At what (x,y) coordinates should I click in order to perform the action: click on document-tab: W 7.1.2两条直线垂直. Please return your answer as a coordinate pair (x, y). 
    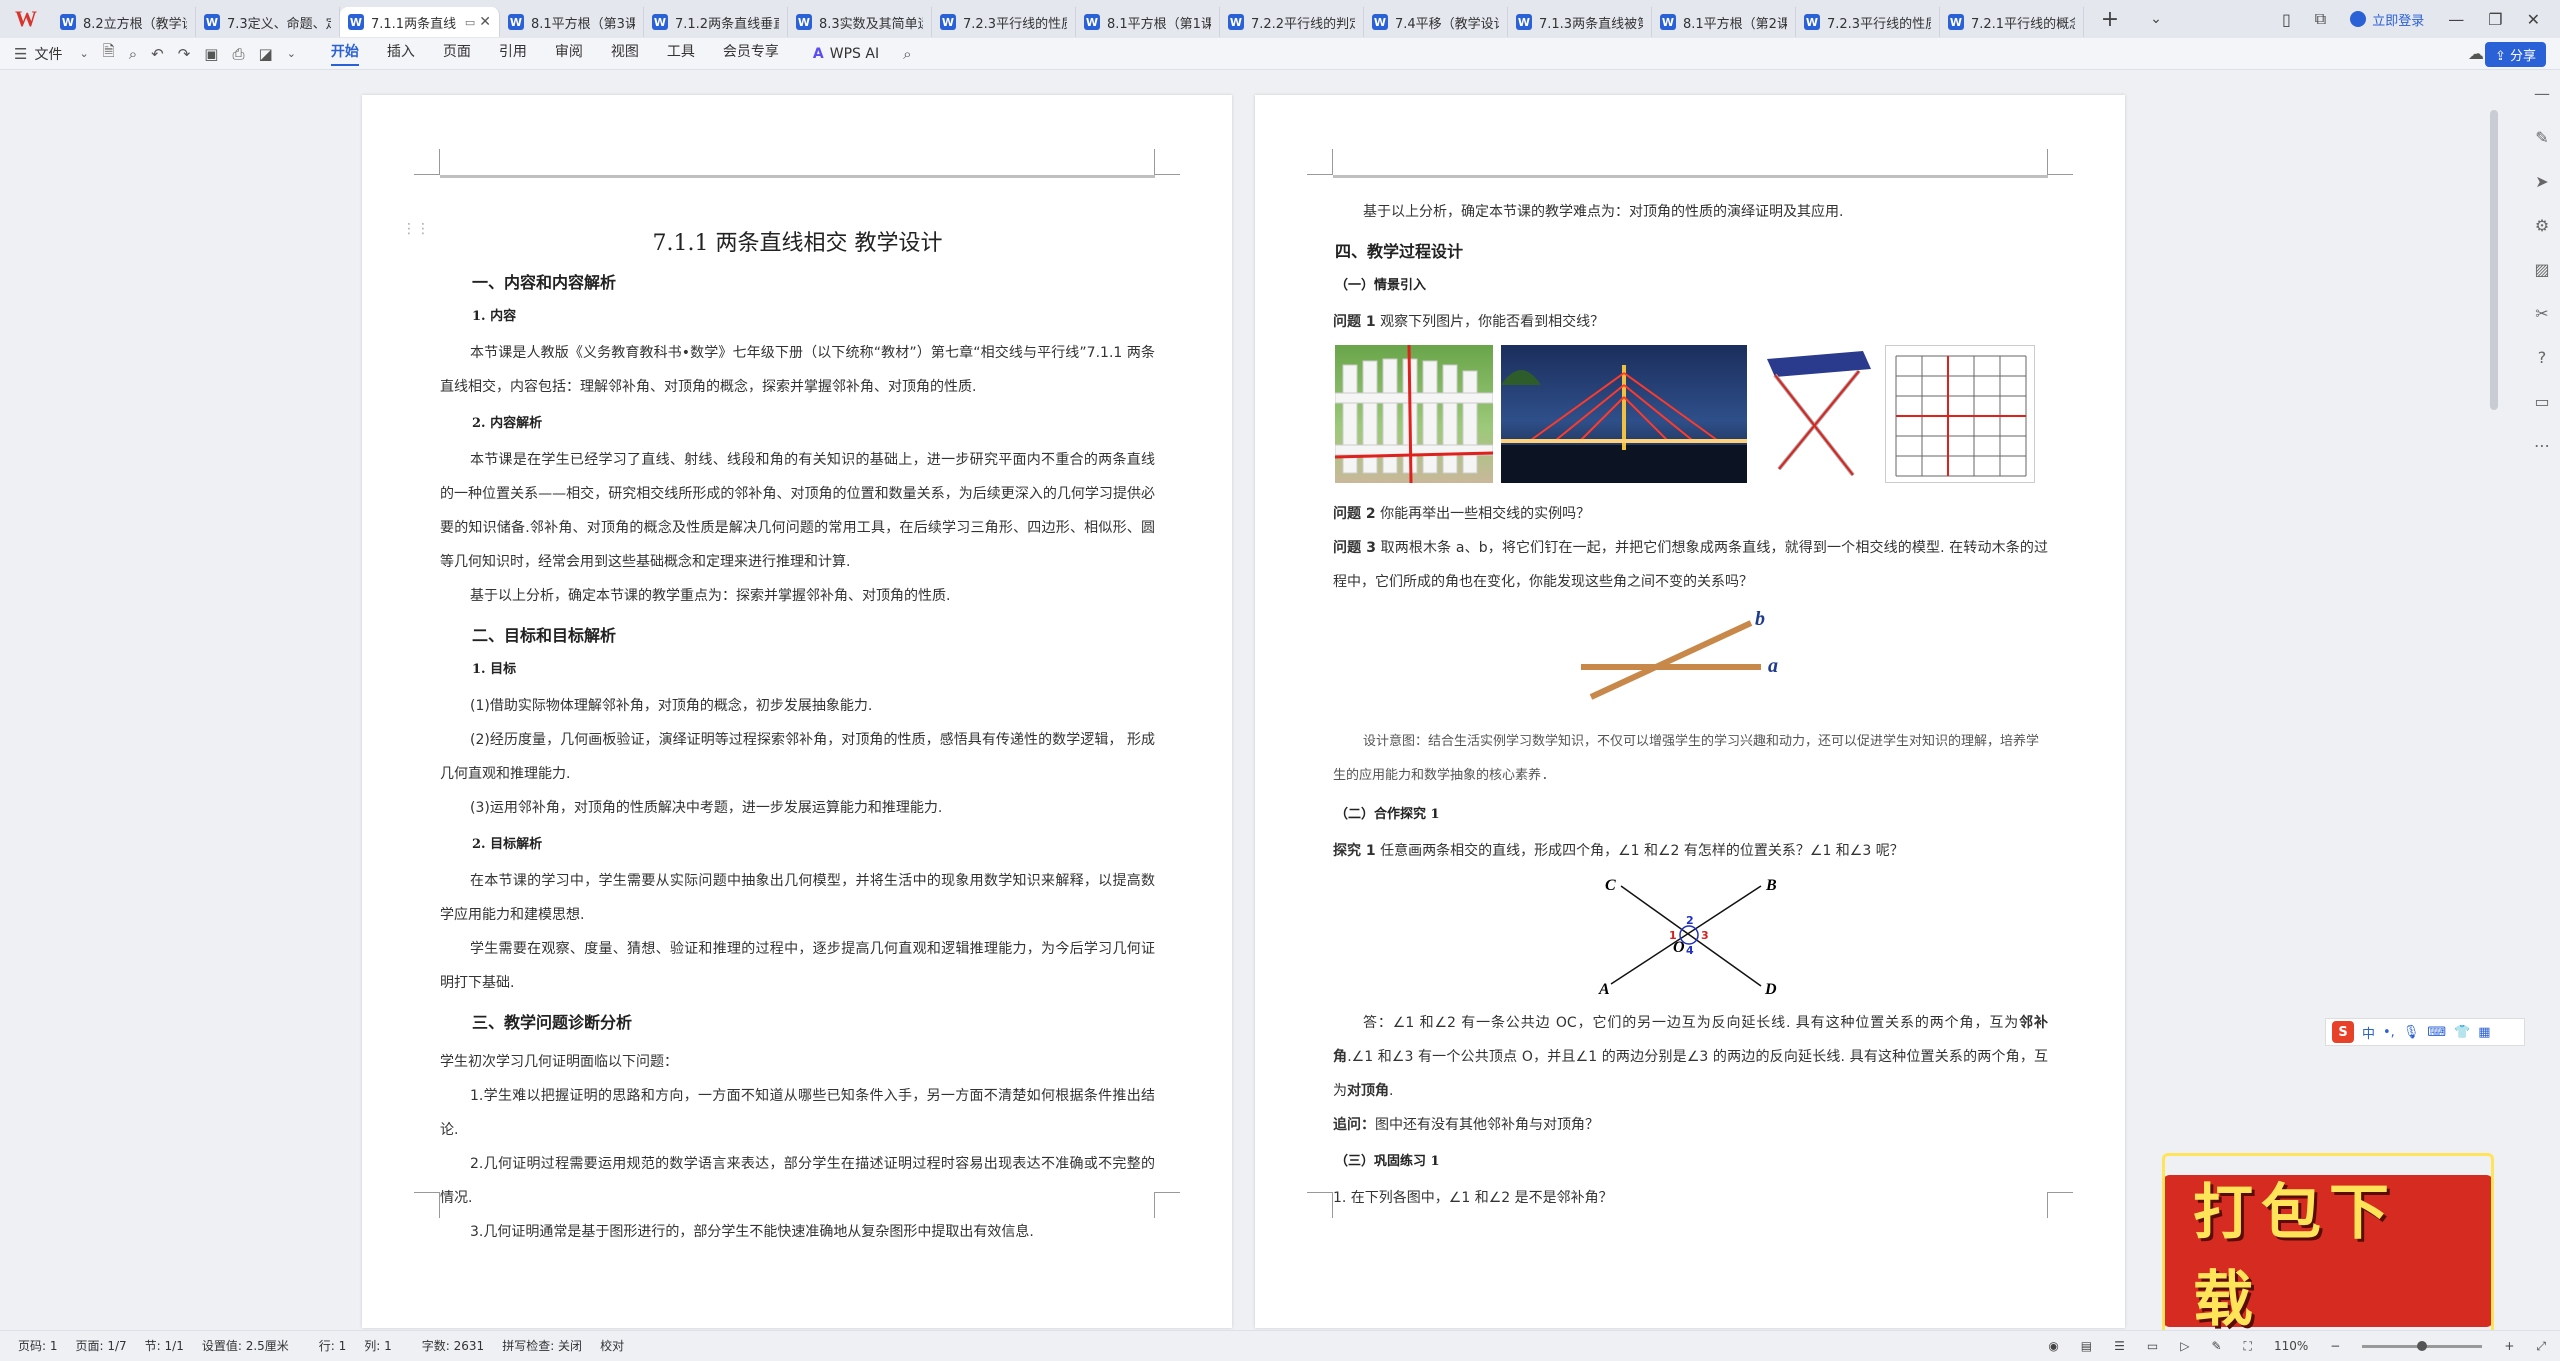
    Looking at the image, I should click on (716, 22).